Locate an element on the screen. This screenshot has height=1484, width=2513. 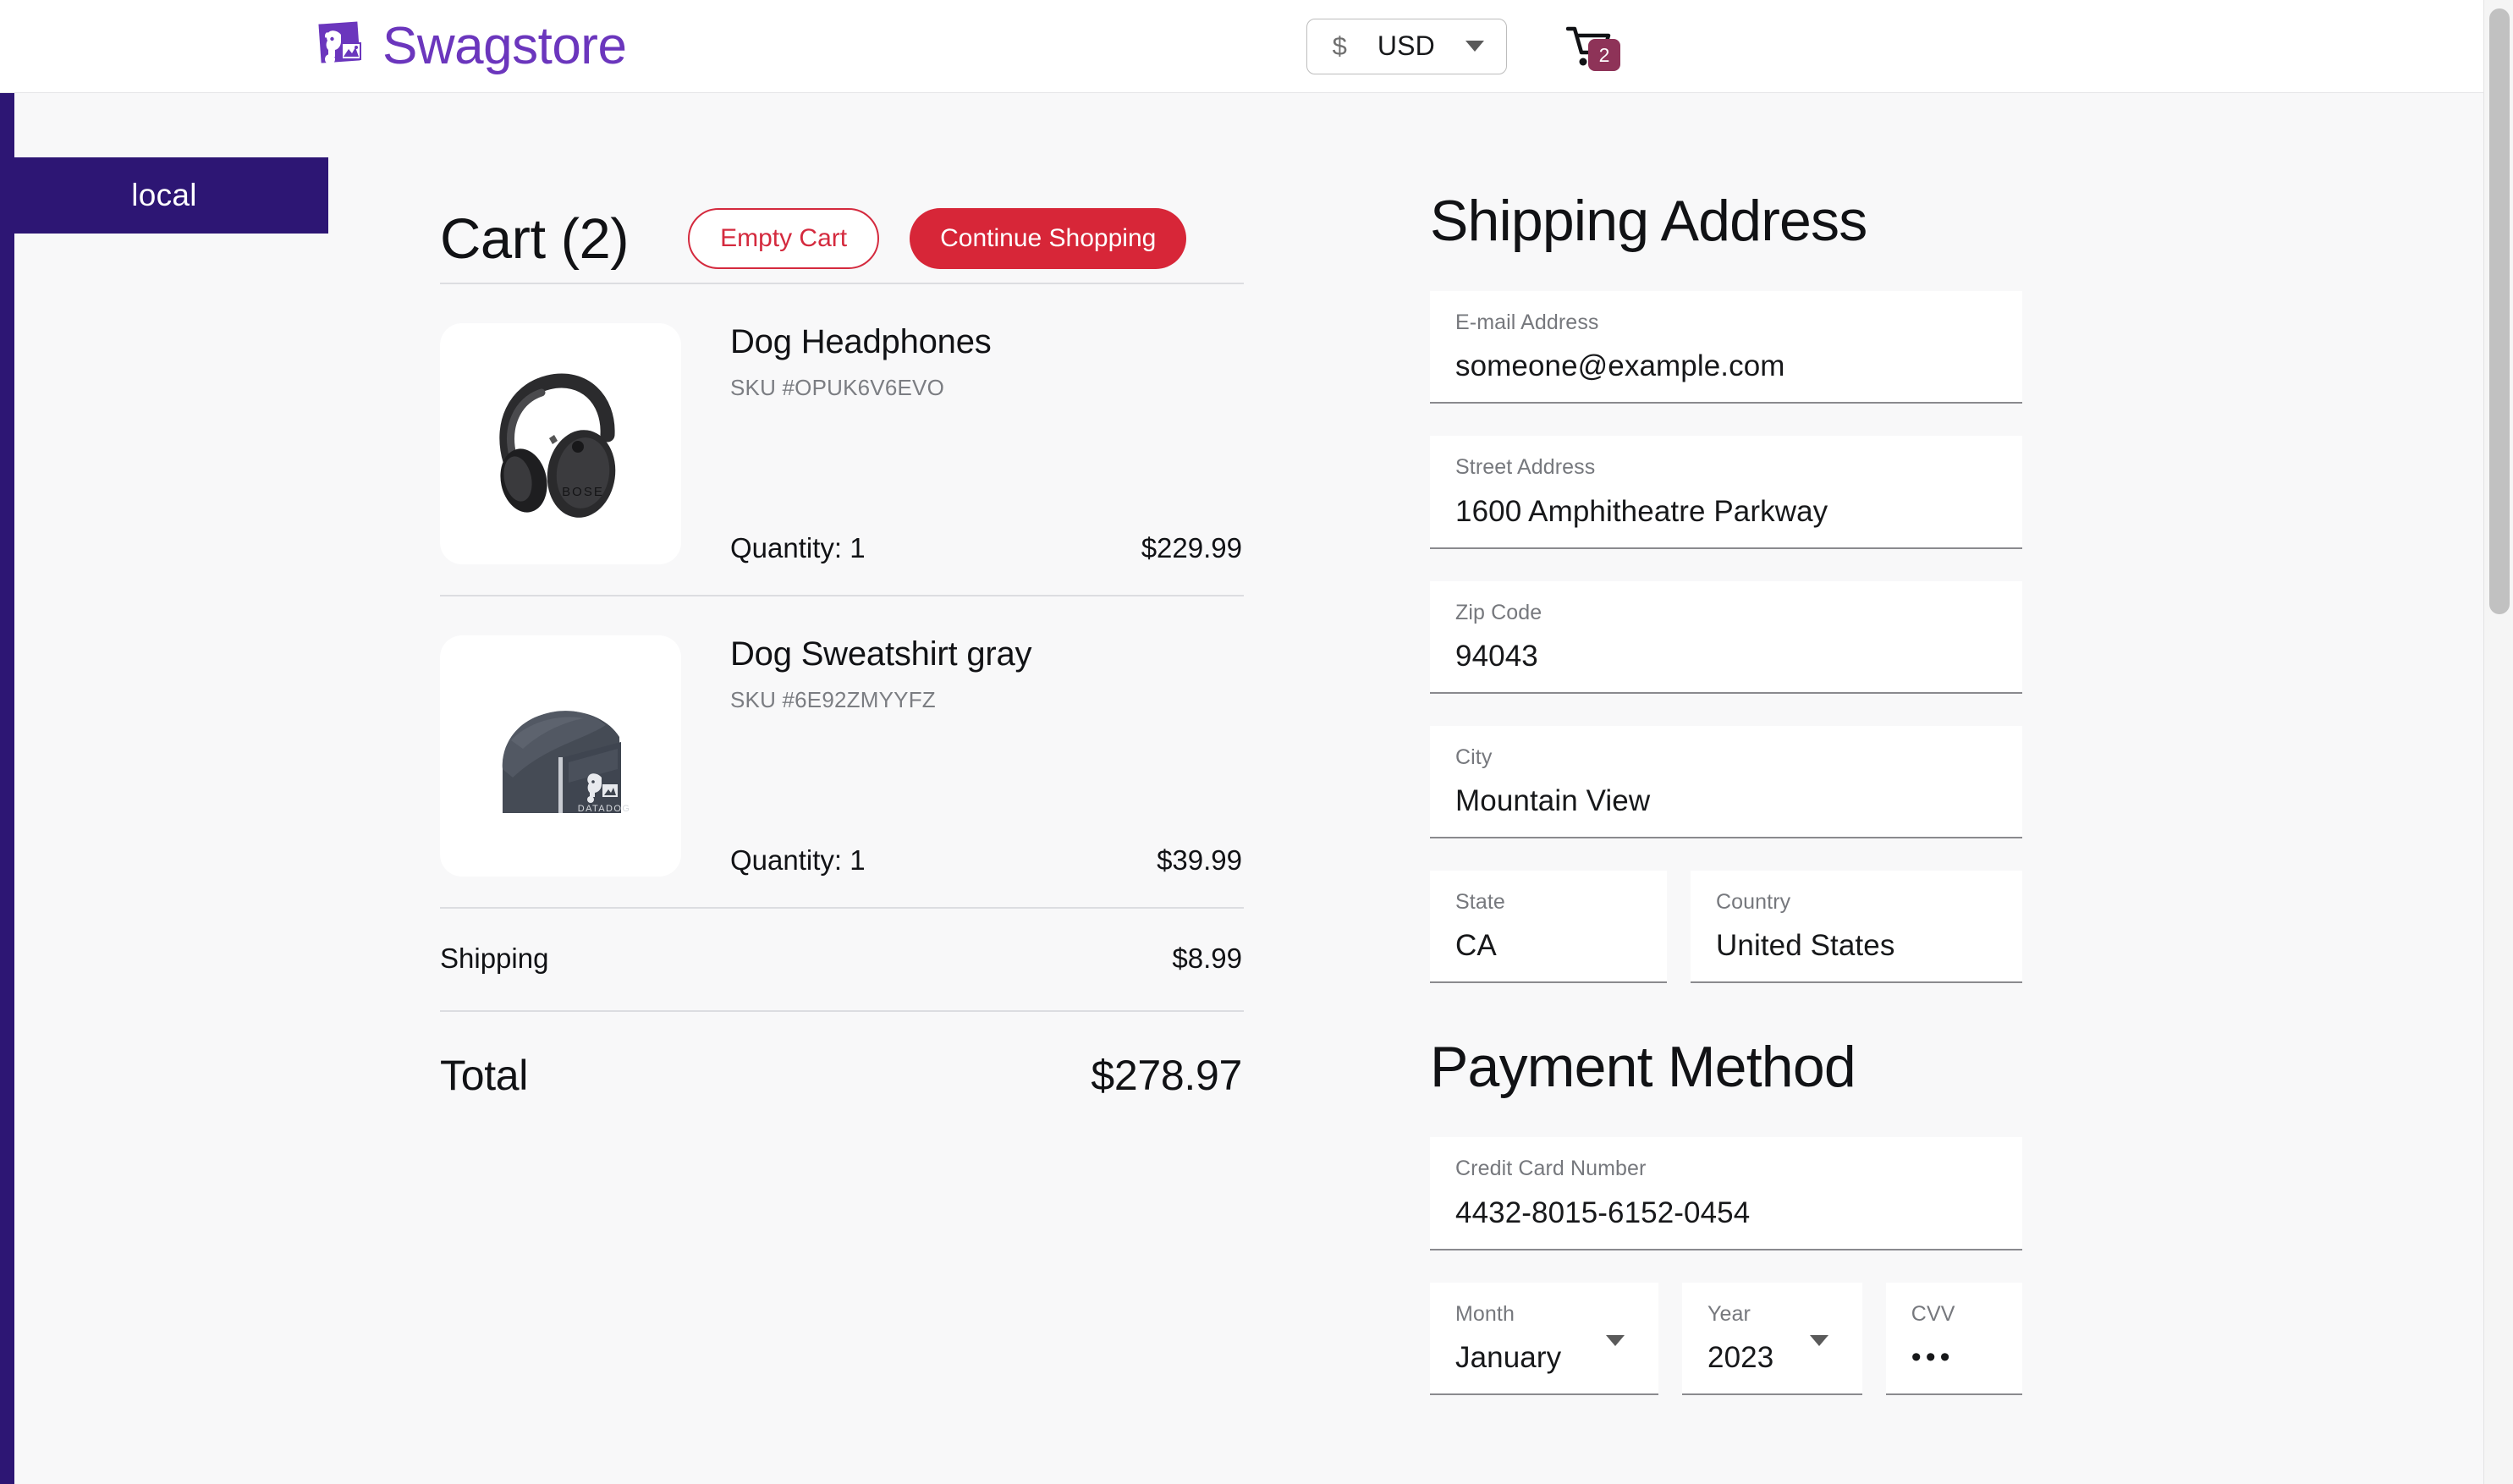
email-field-label: E-mail Address is located at coordinates (1527, 322).